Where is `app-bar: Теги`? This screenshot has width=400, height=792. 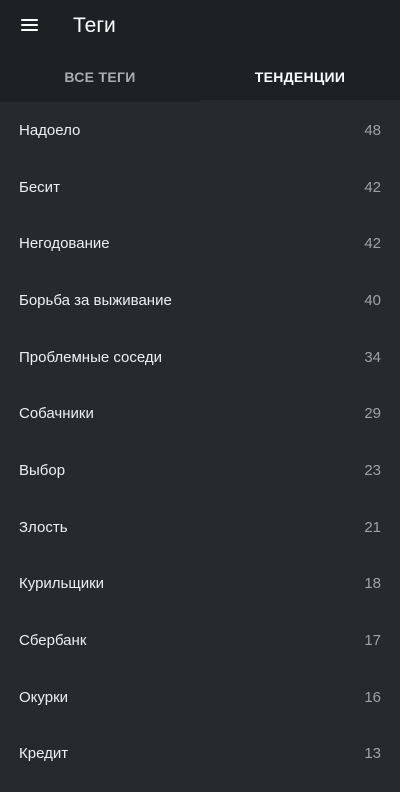 app-bar: Теги is located at coordinates (200, 26).